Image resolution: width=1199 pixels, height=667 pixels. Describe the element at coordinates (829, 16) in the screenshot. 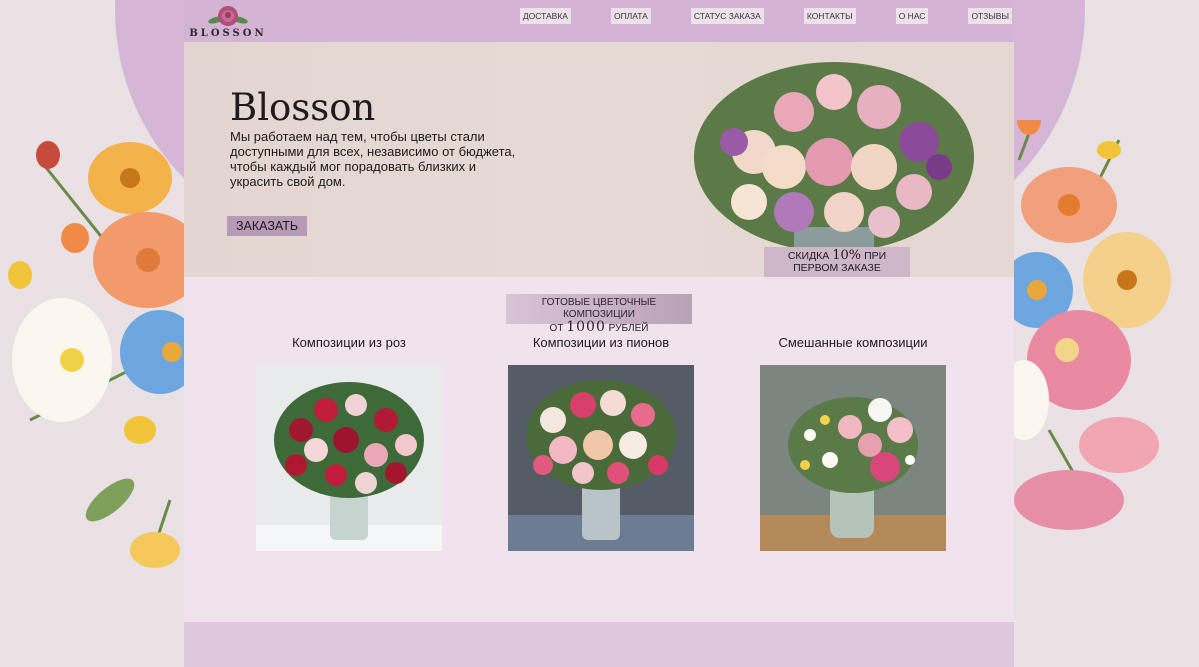

I see `nav-contacts: КОНТАКТЫ` at that location.